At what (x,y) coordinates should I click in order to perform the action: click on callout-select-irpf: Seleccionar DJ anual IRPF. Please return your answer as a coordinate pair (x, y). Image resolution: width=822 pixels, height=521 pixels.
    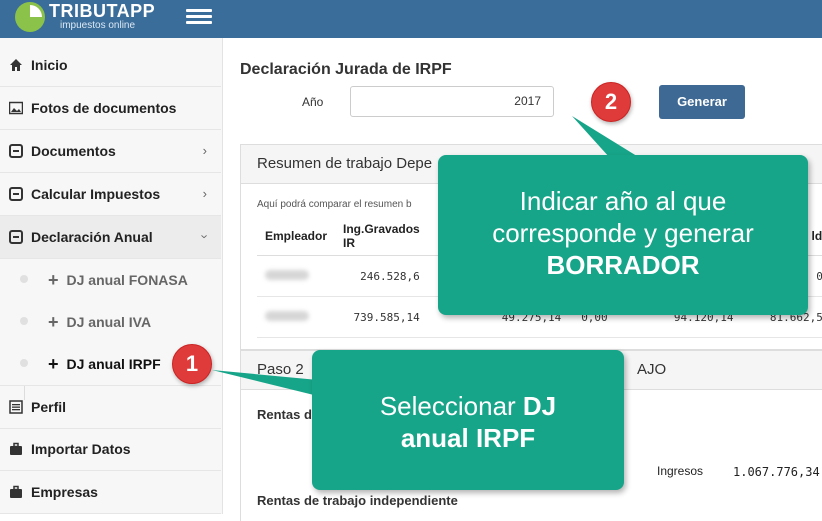
    Looking at the image, I should click on (468, 420).